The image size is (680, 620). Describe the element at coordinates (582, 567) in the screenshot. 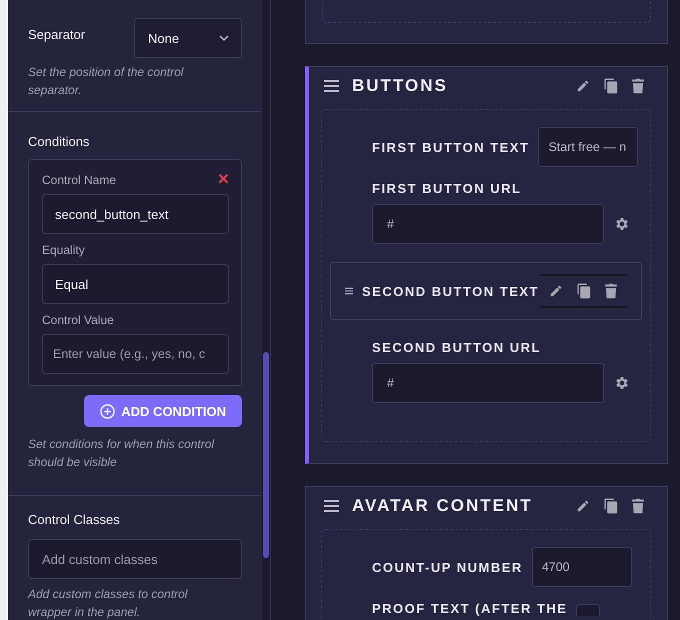

I see `input-field: 4700` at that location.